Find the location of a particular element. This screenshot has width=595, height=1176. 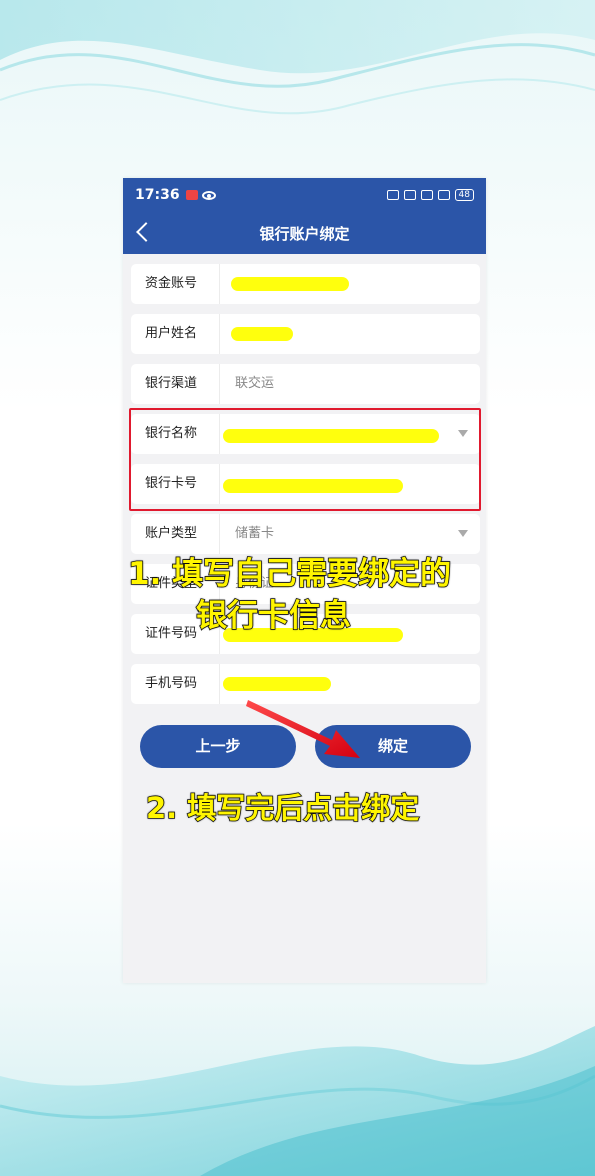

notification-icon is located at coordinates (191, 195).